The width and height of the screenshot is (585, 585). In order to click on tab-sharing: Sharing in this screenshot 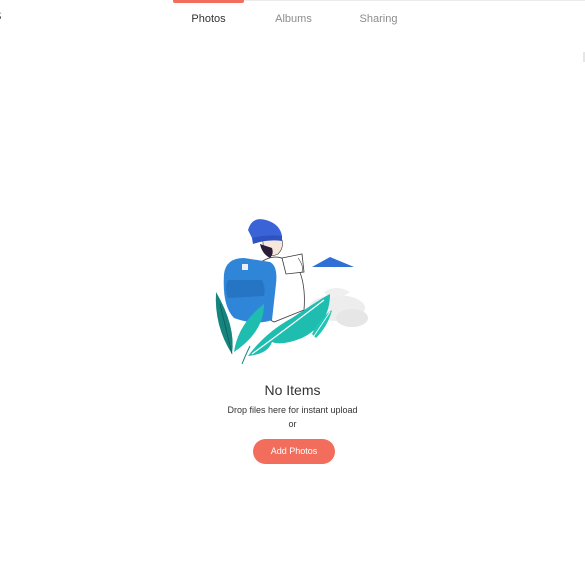, I will do `click(378, 20)`.